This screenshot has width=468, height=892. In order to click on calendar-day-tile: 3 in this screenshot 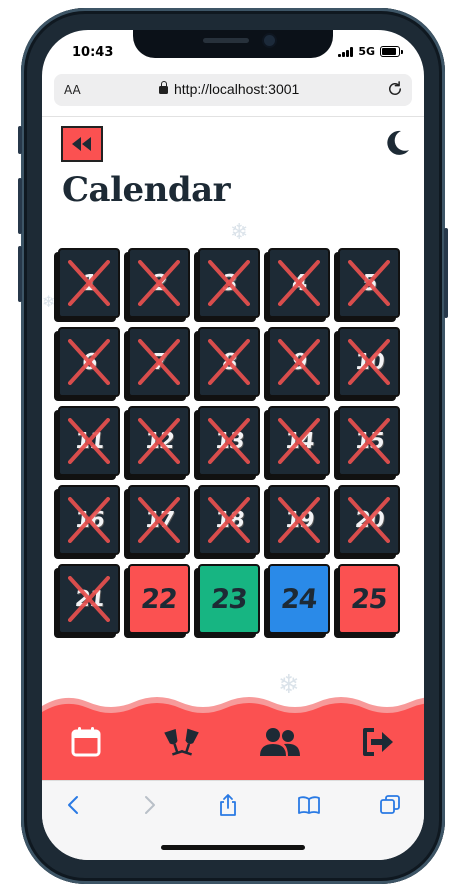, I will do `click(229, 283)`.